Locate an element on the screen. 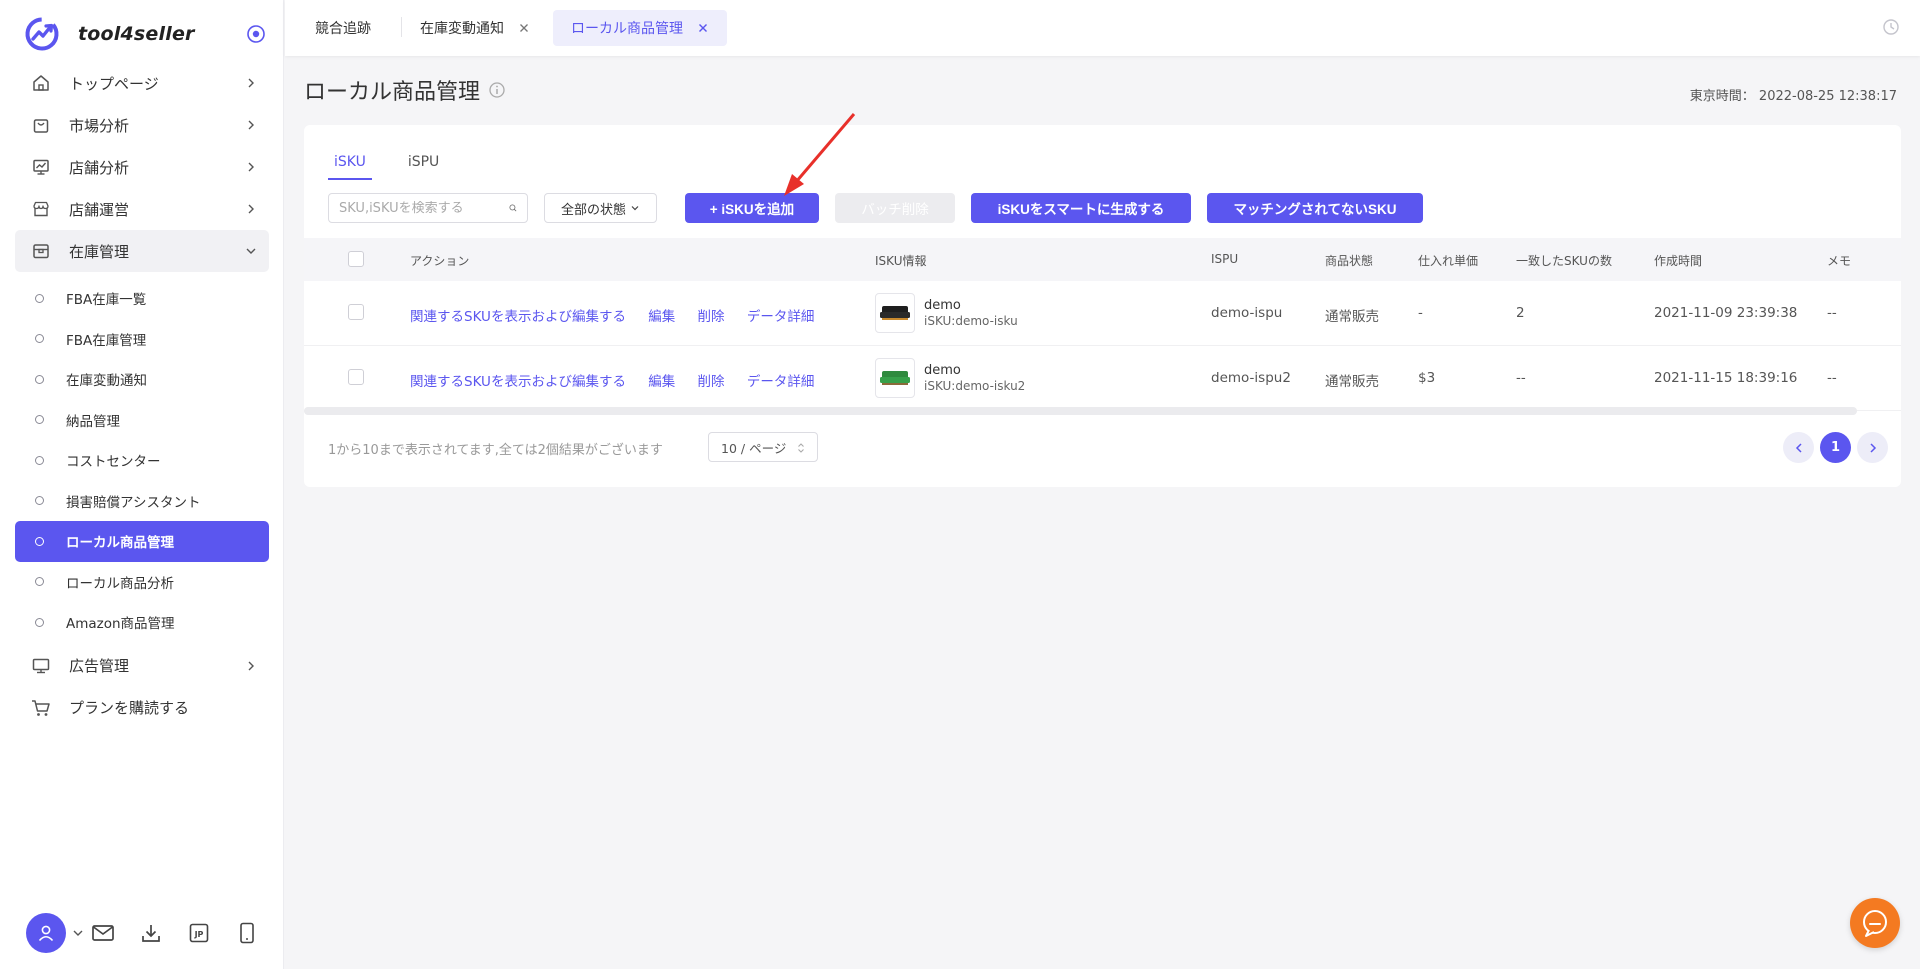 This screenshot has height=969, width=1920. status-select: 全部の状態 is located at coordinates (600, 208).